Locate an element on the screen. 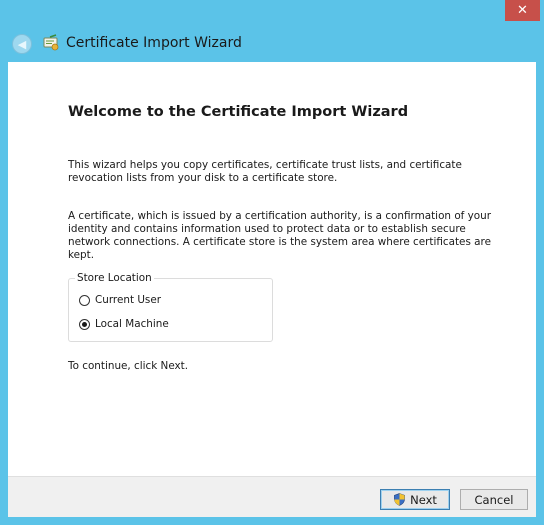  cancel-button: Cancel is located at coordinates (494, 499).